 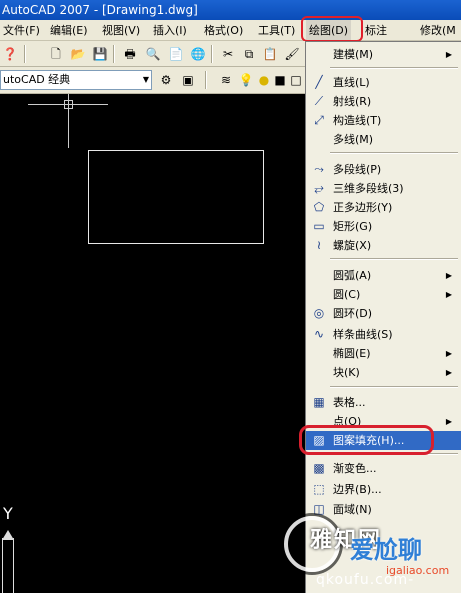 I want to click on workspace-save-icon: ▣, so click(x=188, y=80).